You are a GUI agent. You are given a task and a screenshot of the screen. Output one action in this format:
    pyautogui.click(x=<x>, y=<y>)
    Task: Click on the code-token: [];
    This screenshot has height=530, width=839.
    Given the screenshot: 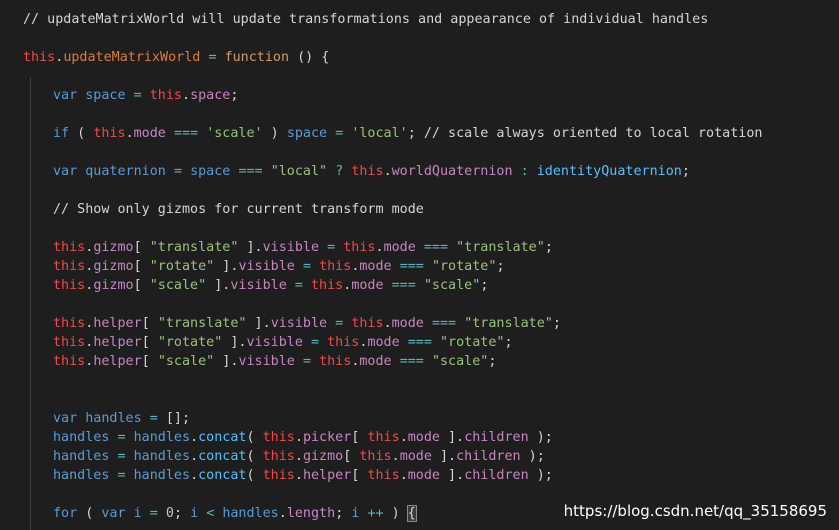 What is the action you would take?
    pyautogui.click(x=174, y=418)
    